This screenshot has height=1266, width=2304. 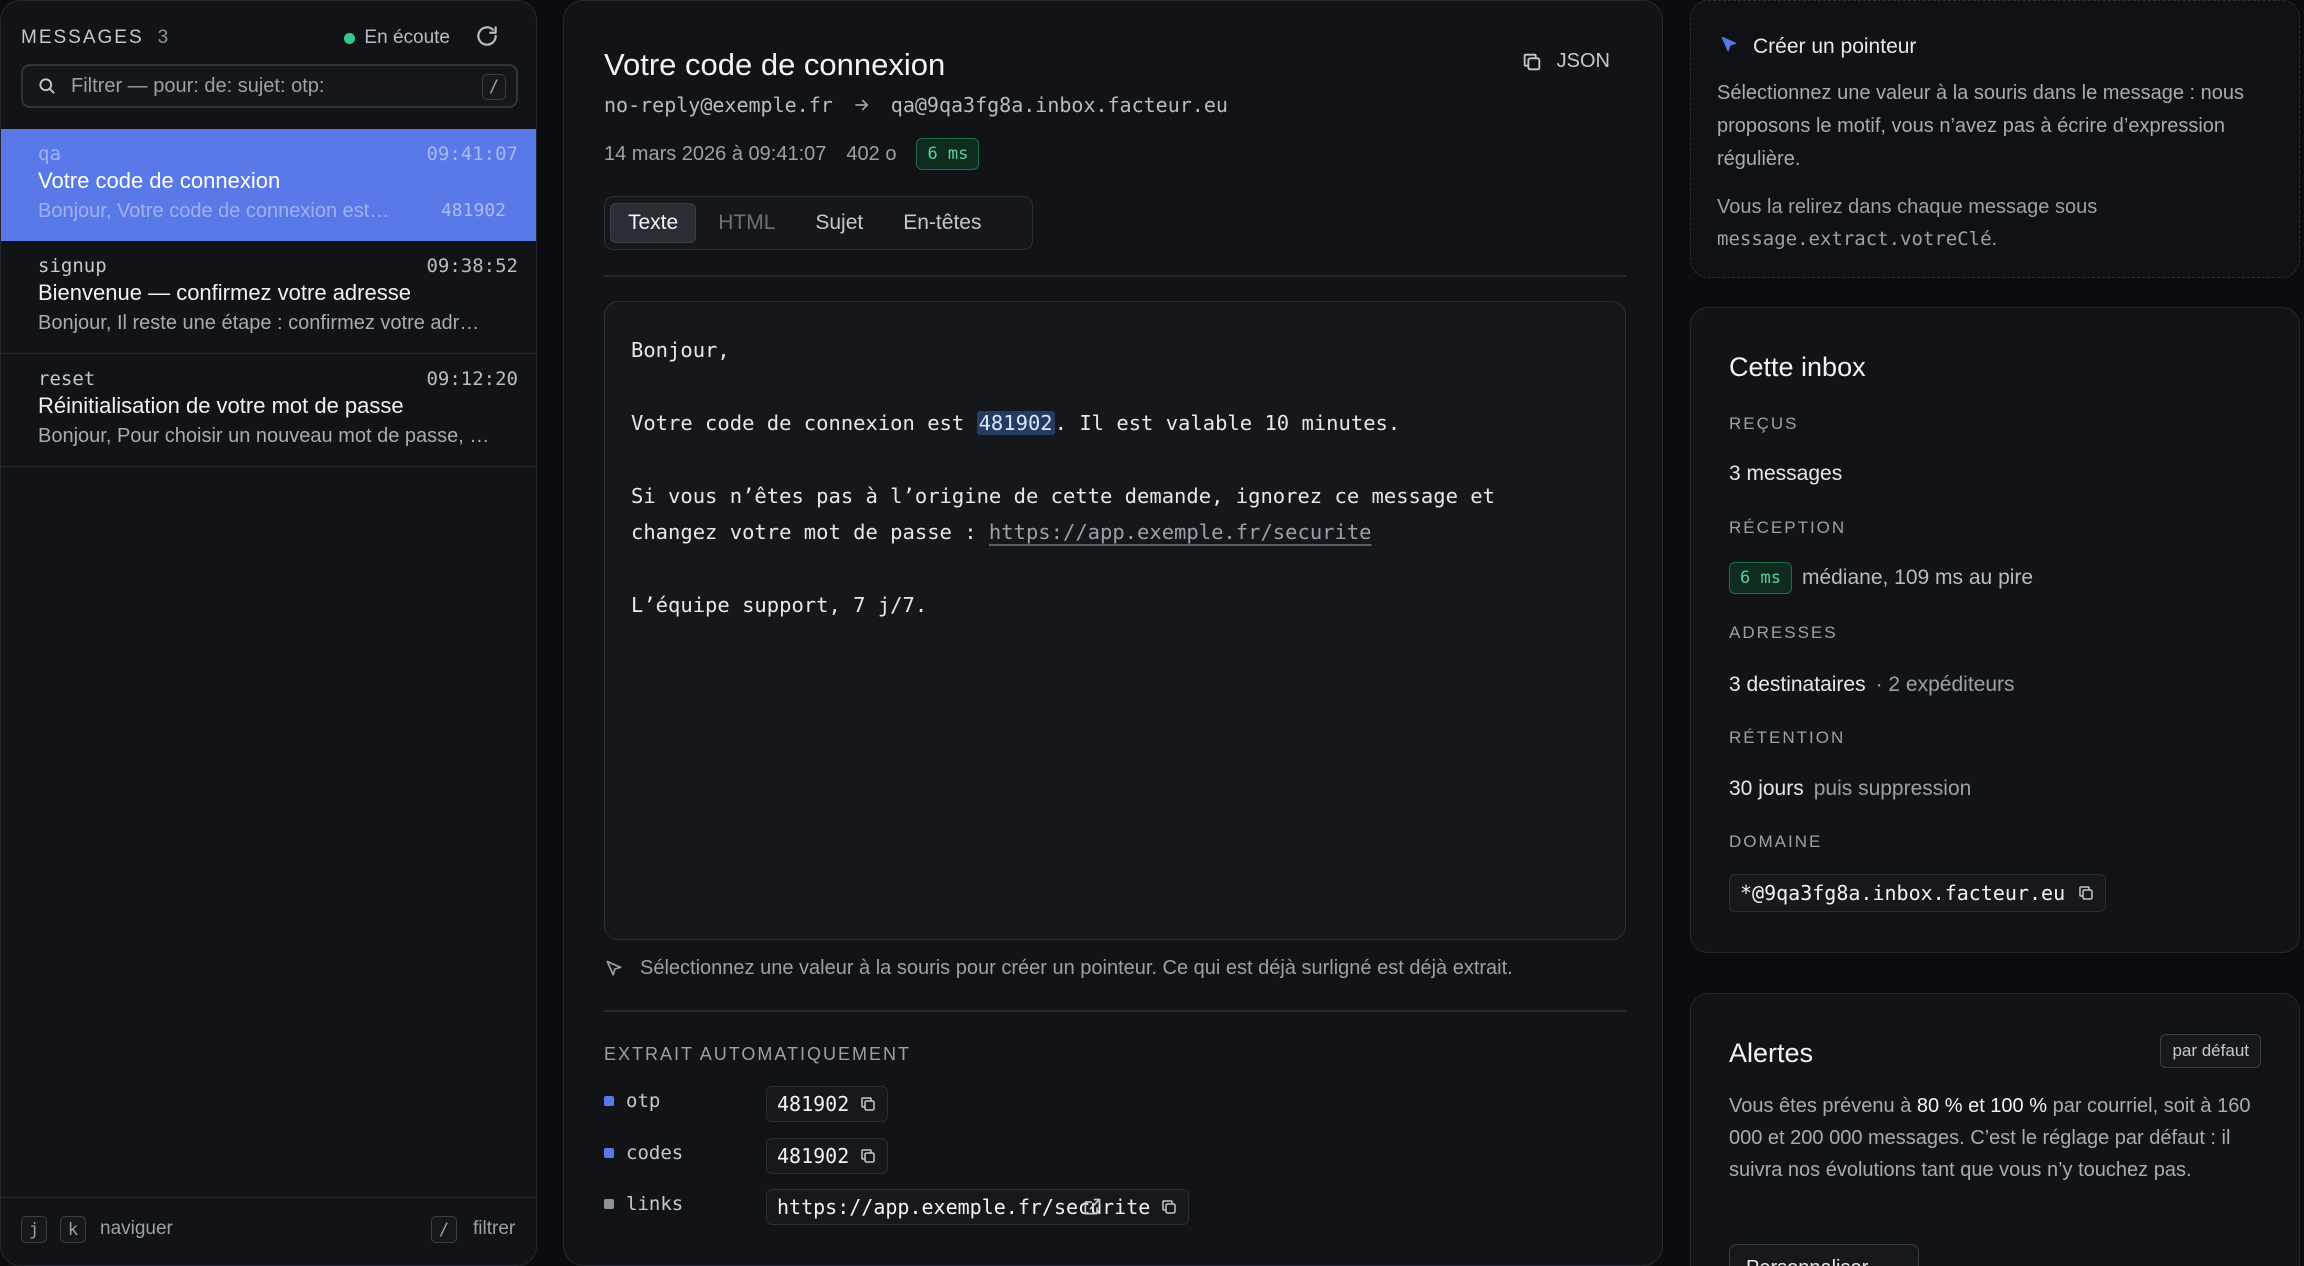 What do you see at coordinates (163, 37) in the screenshot?
I see `messages-count: 3` at bounding box center [163, 37].